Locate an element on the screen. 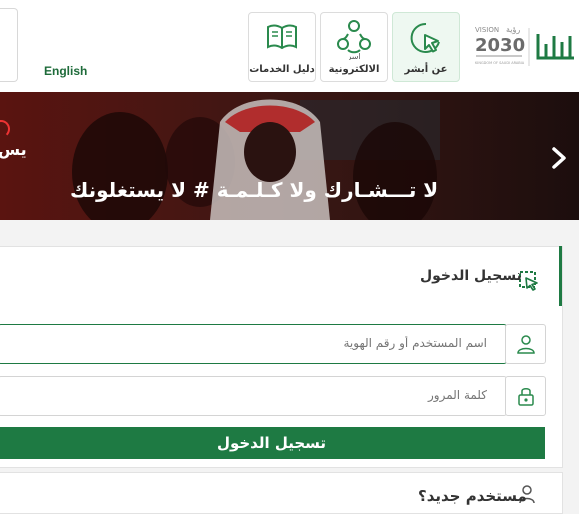 Image resolution: width=579 pixels, height=514 pixels. logo-vision-arabic: رؤية is located at coordinates (513, 29).